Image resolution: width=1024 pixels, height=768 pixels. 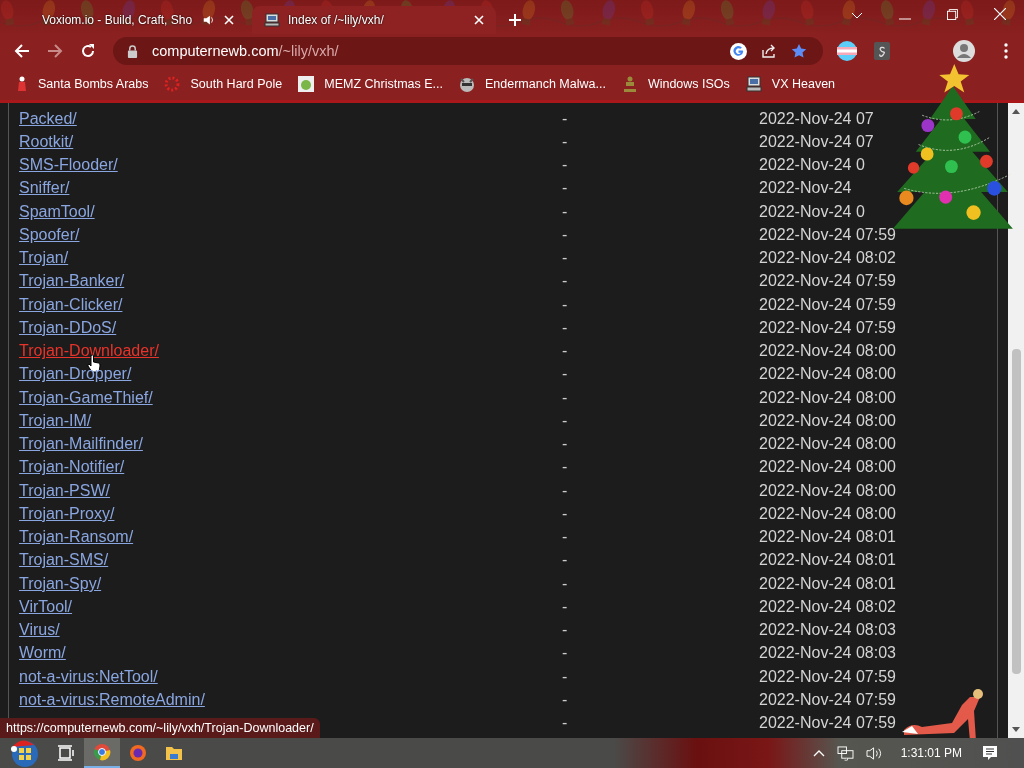 I want to click on folder-link: Rootkit/, so click(x=46, y=141).